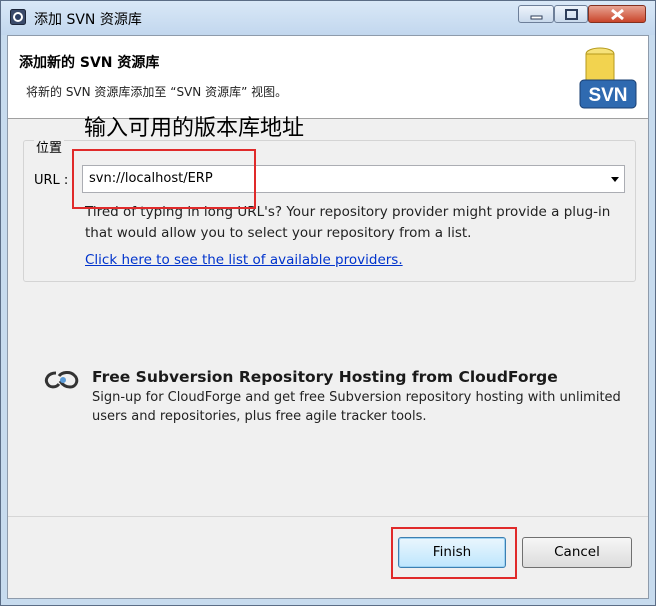  What do you see at coordinates (607, 95) in the screenshot?
I see `svg-text: SVN` at bounding box center [607, 95].